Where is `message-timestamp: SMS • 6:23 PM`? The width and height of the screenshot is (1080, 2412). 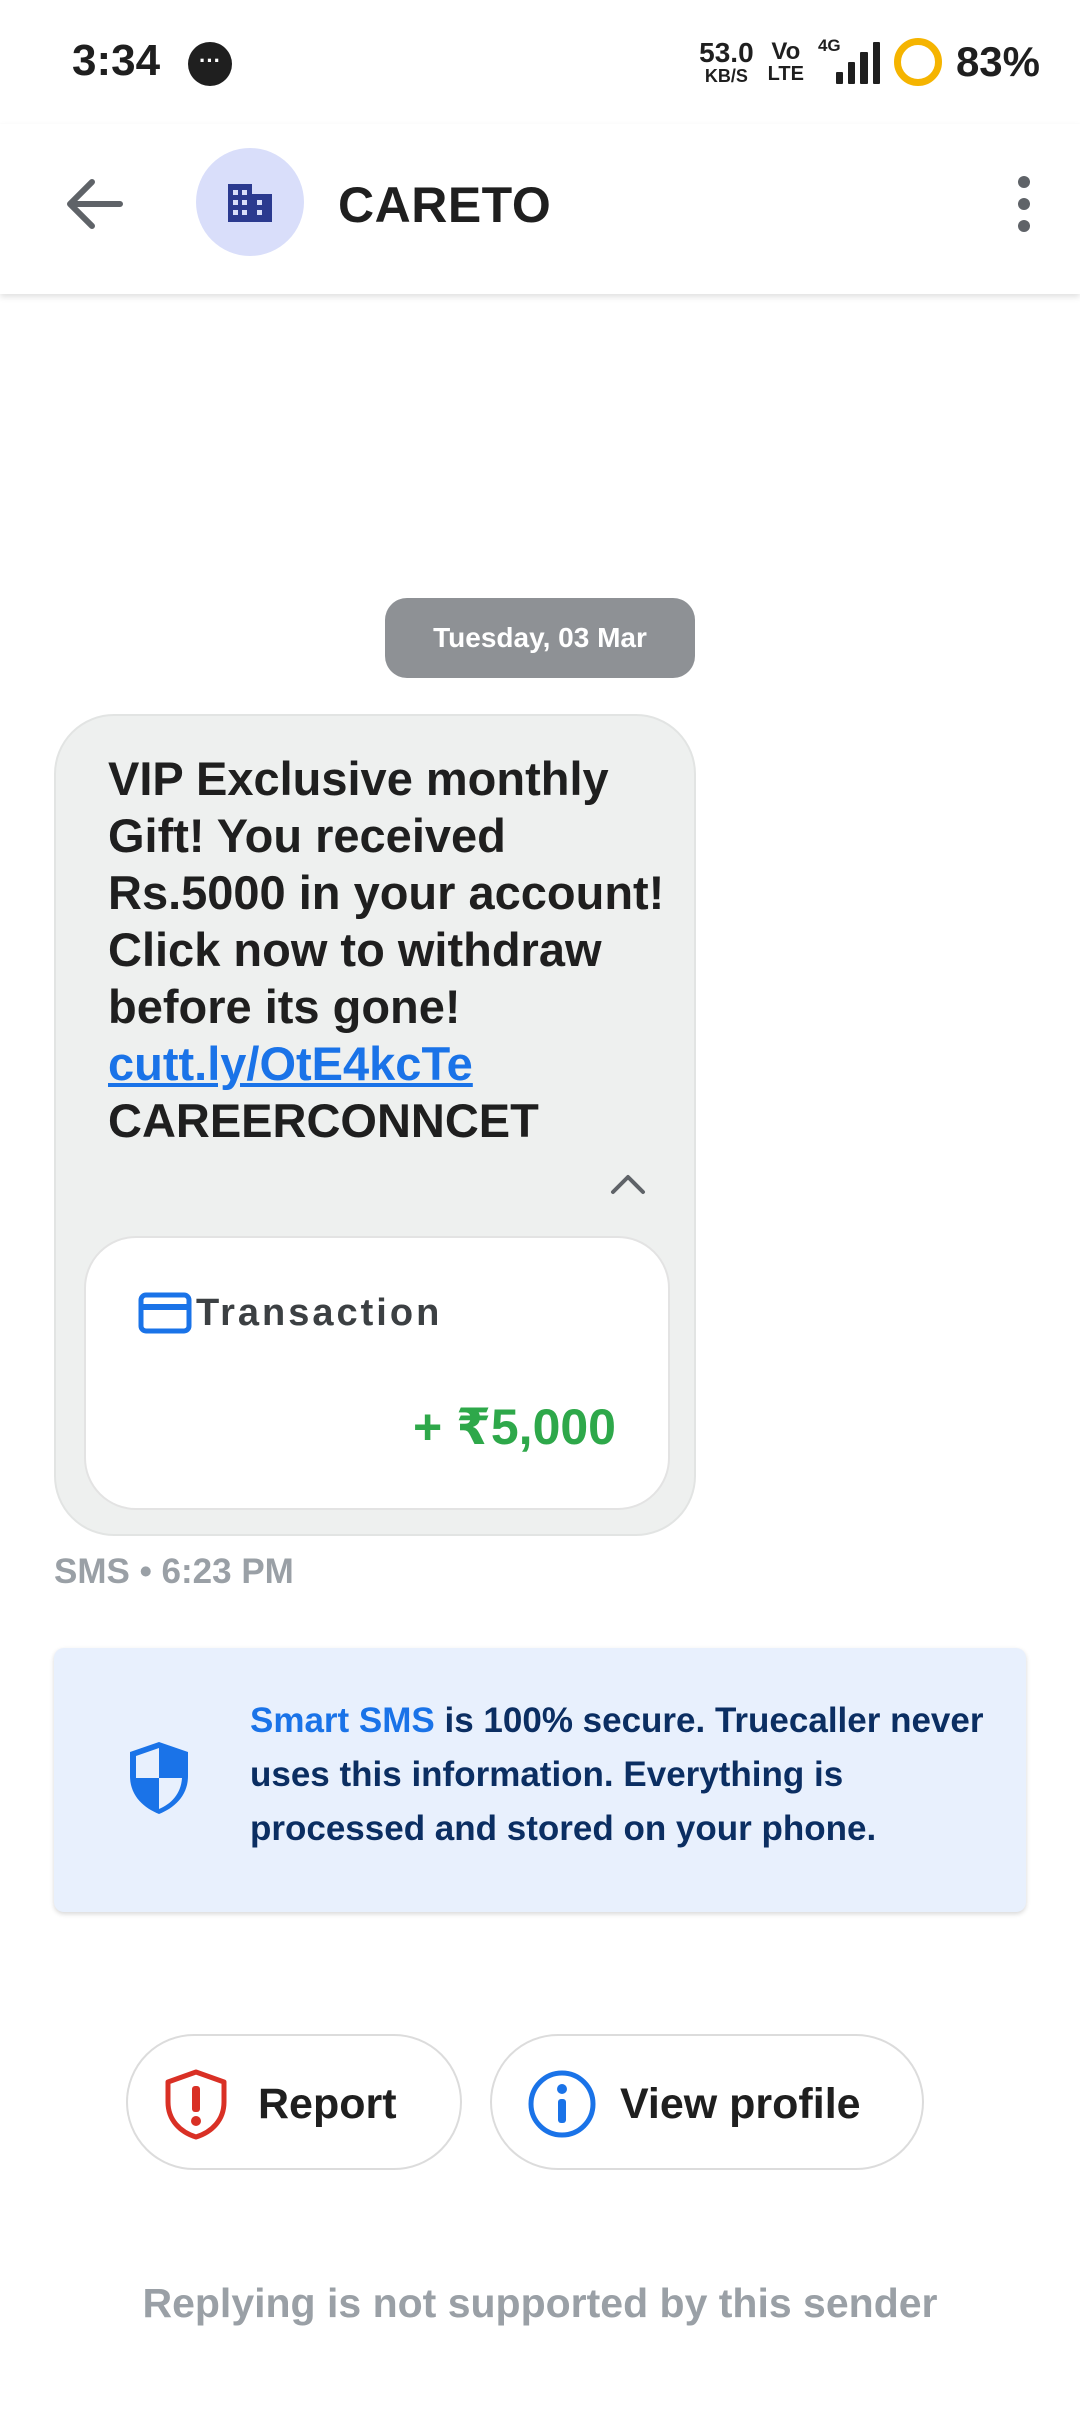
message-timestamp: SMS • 6:23 PM is located at coordinates (174, 1571).